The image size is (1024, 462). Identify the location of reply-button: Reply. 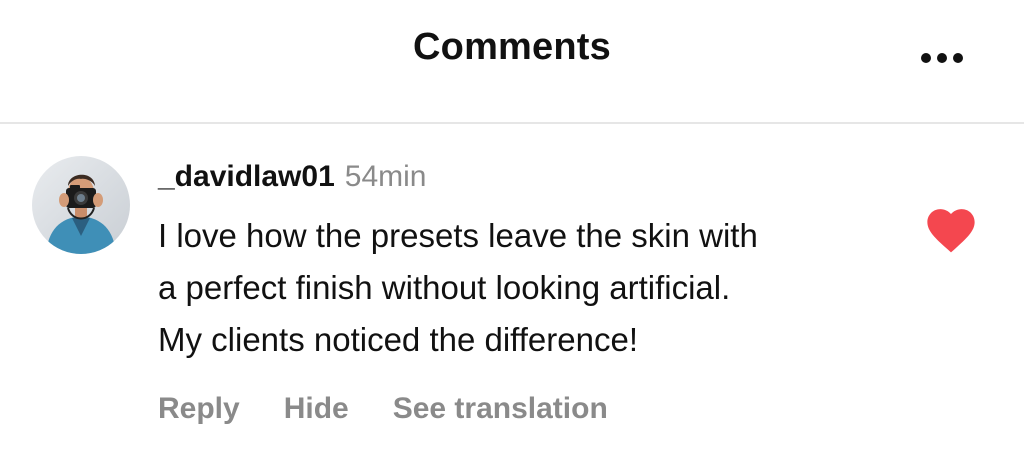
(199, 408).